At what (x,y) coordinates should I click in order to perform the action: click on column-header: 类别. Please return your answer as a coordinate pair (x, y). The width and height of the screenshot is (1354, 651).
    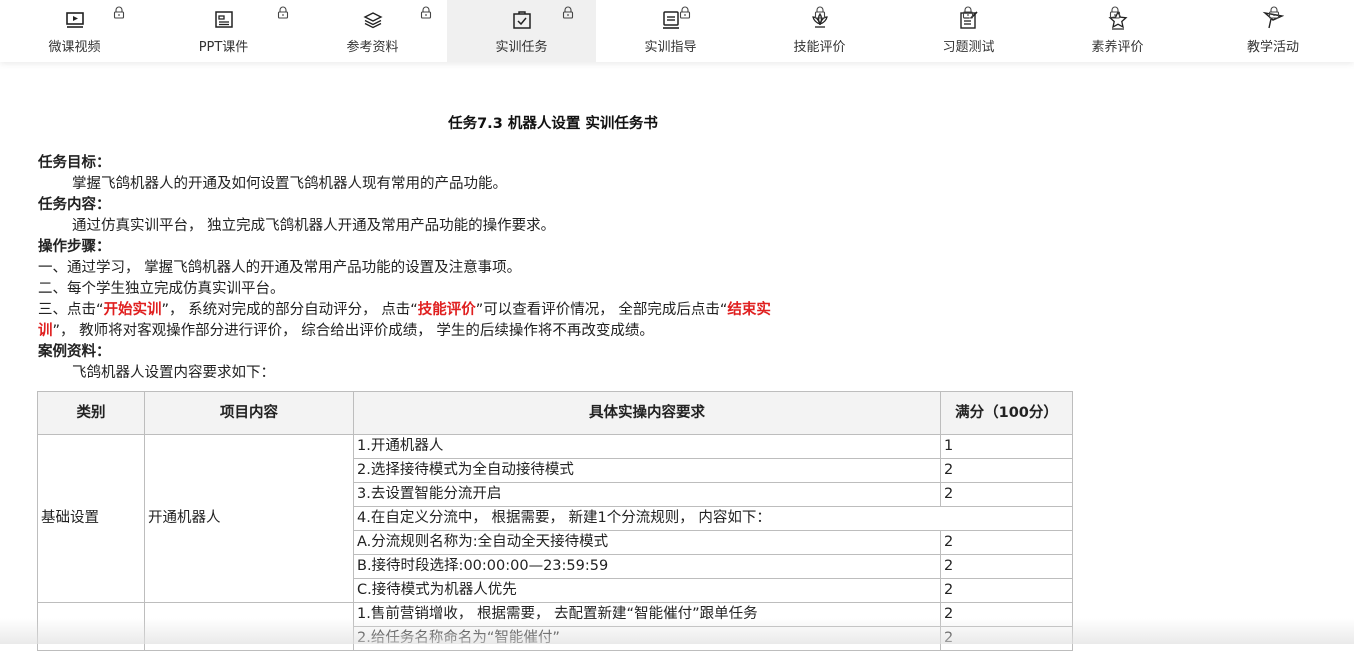
    Looking at the image, I should click on (91, 413).